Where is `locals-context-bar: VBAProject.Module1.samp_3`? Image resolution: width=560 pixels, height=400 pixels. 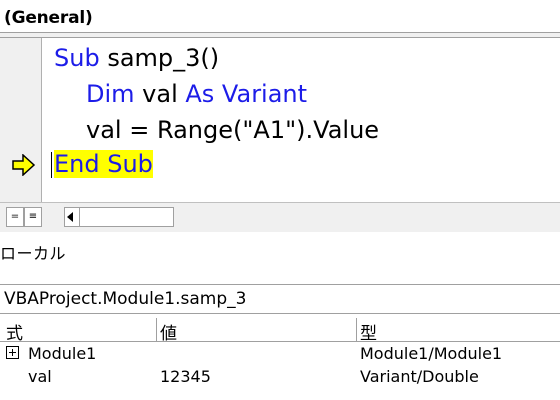 locals-context-bar: VBAProject.Module1.samp_3 is located at coordinates (280, 299).